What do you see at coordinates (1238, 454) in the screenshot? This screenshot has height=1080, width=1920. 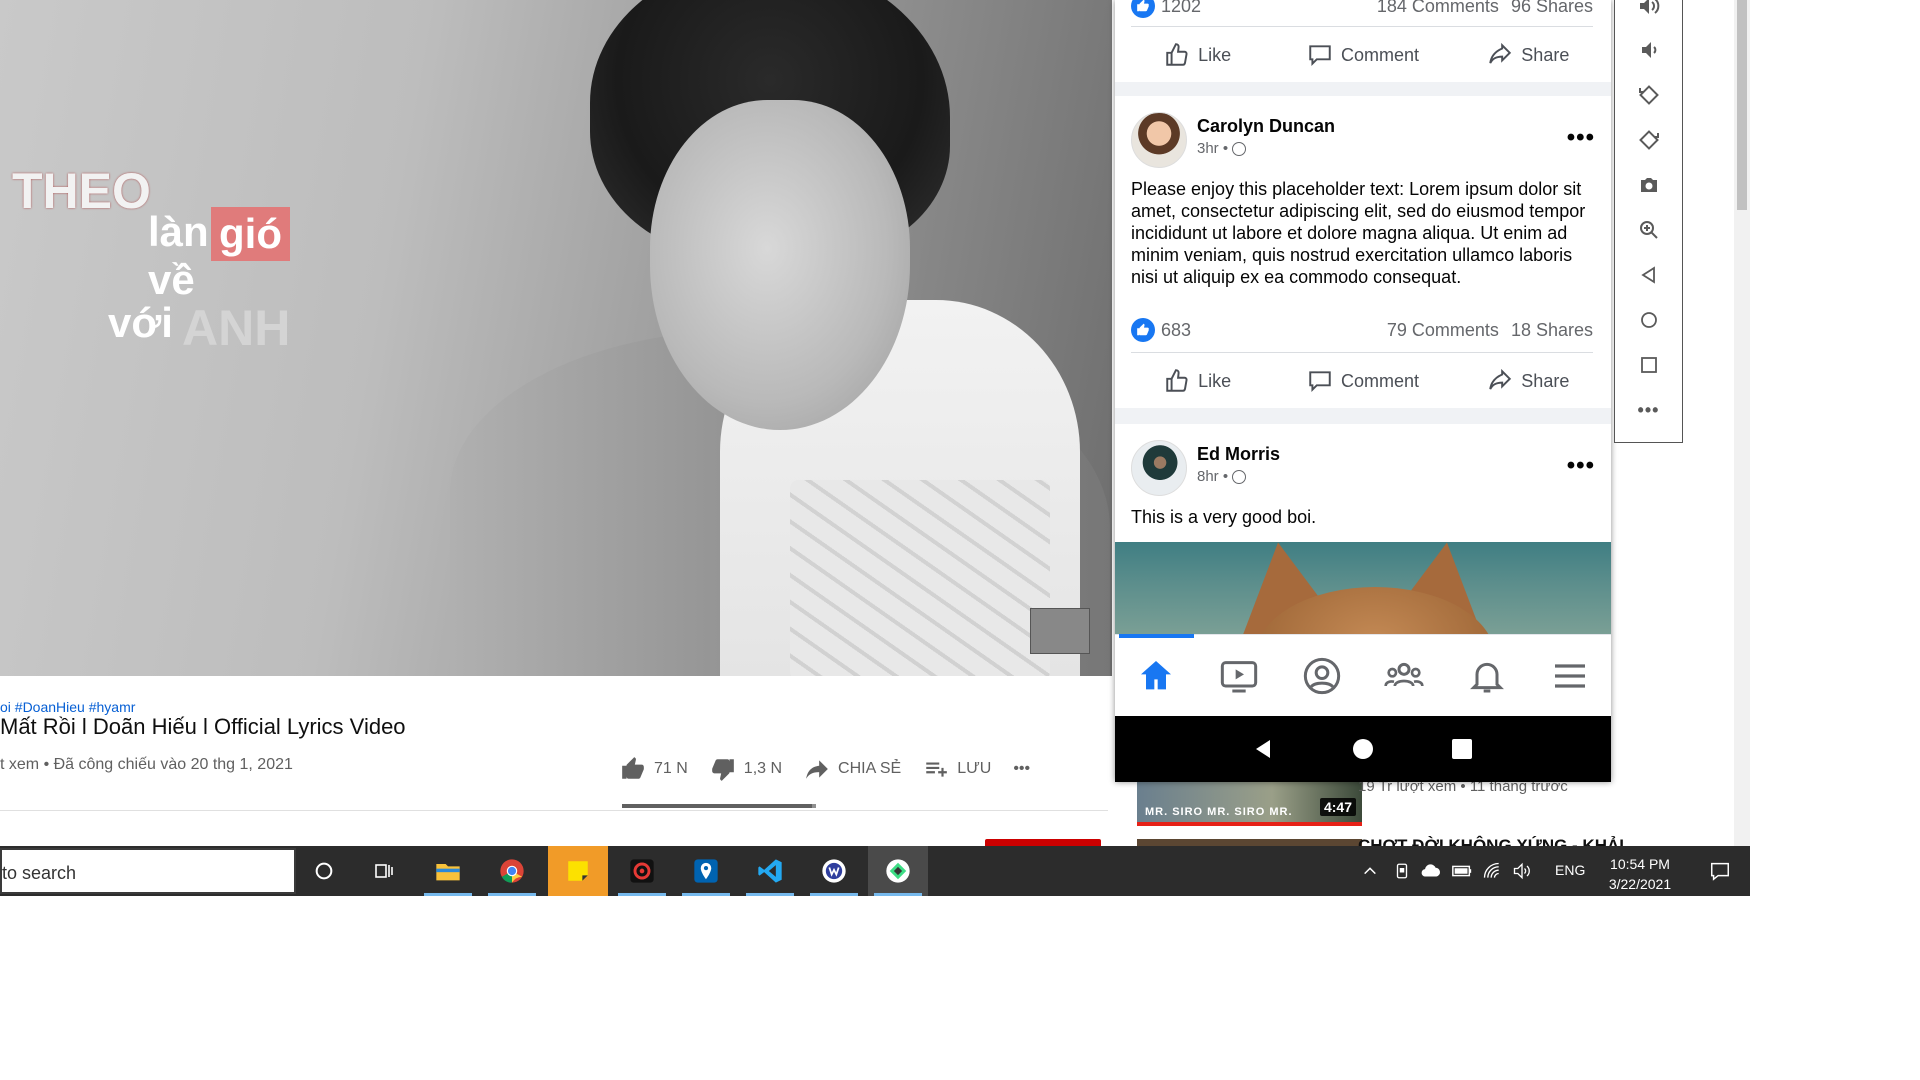 I see `post-author: Ed Morris` at bounding box center [1238, 454].